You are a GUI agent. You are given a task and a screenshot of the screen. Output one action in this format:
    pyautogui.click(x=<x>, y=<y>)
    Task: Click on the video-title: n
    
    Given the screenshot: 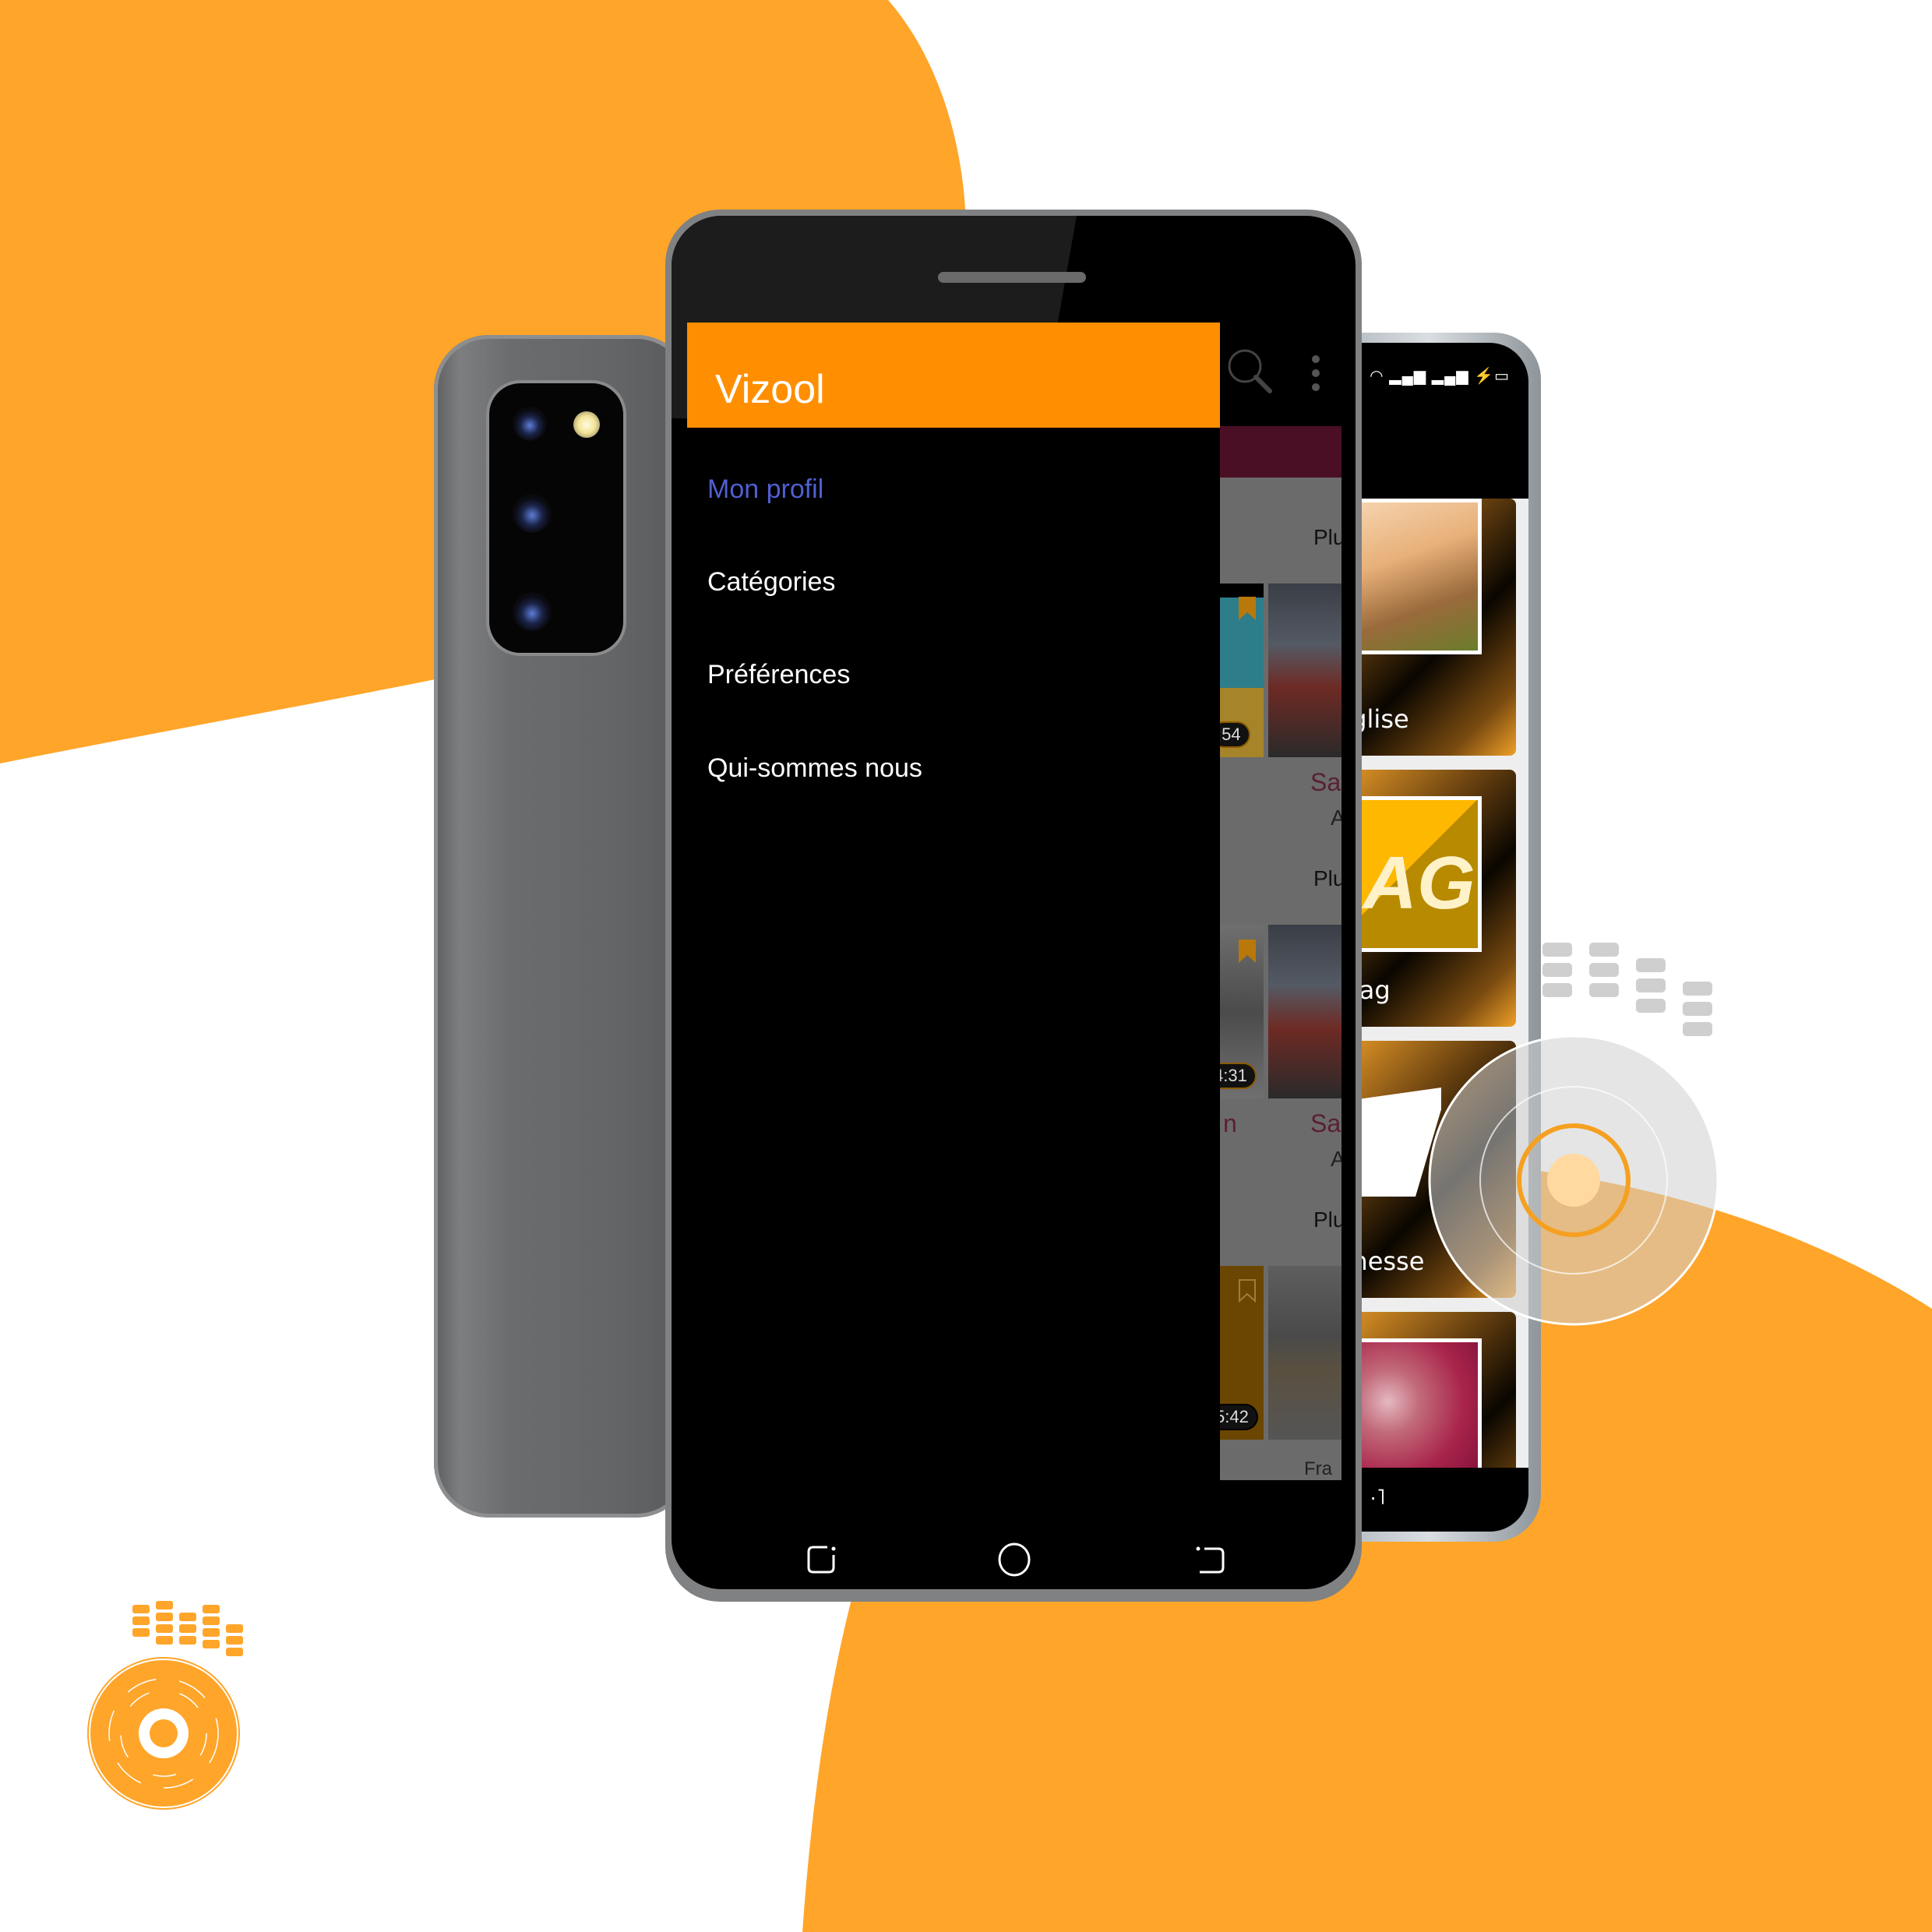 What is the action you would take?
    pyautogui.click(x=1230, y=1123)
    